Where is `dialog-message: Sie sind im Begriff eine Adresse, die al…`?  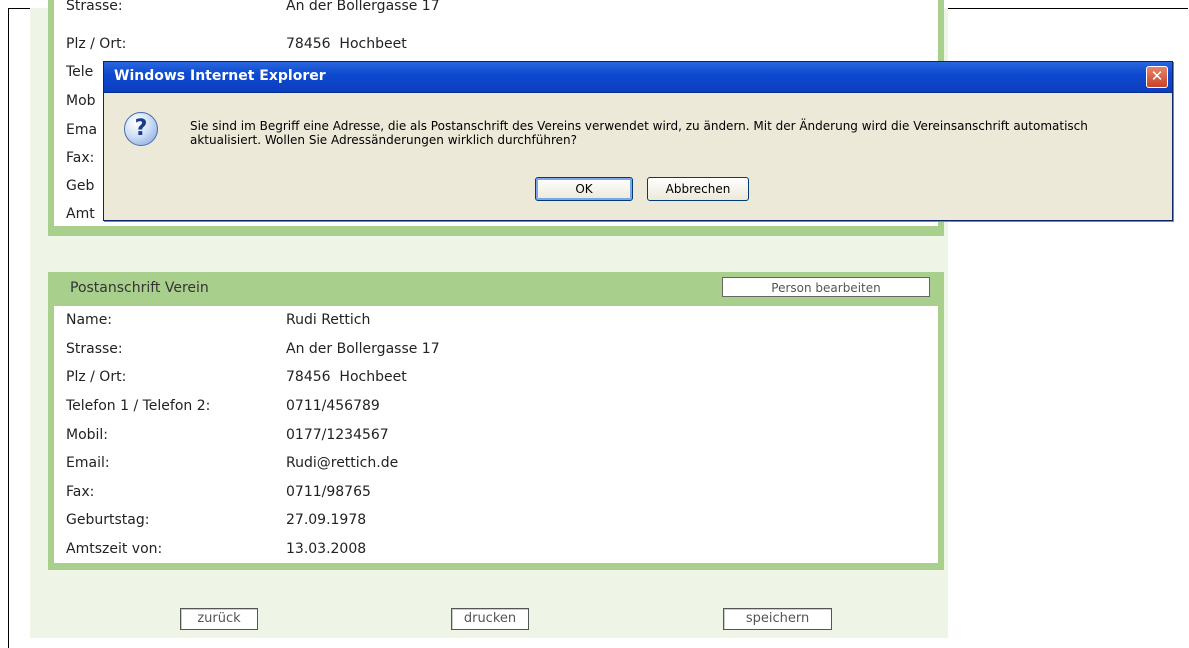 dialog-message: Sie sind im Begriff eine Adresse, die al… is located at coordinates (639, 133).